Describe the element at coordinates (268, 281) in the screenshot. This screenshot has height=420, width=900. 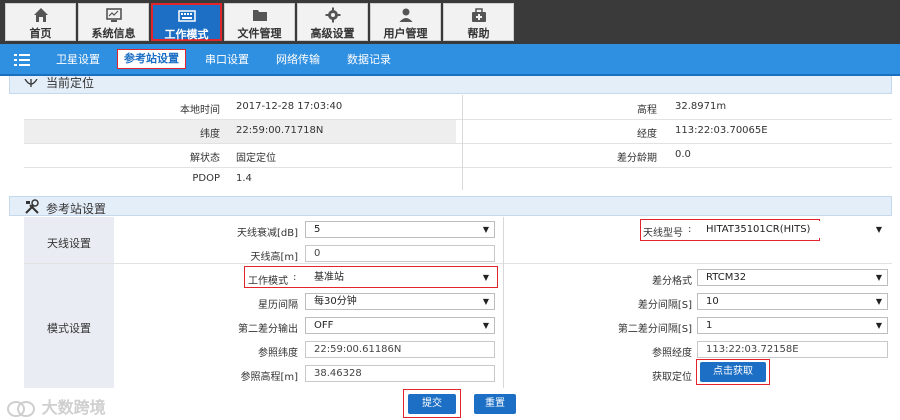
I see `work-mode-label: 工作模式` at that location.